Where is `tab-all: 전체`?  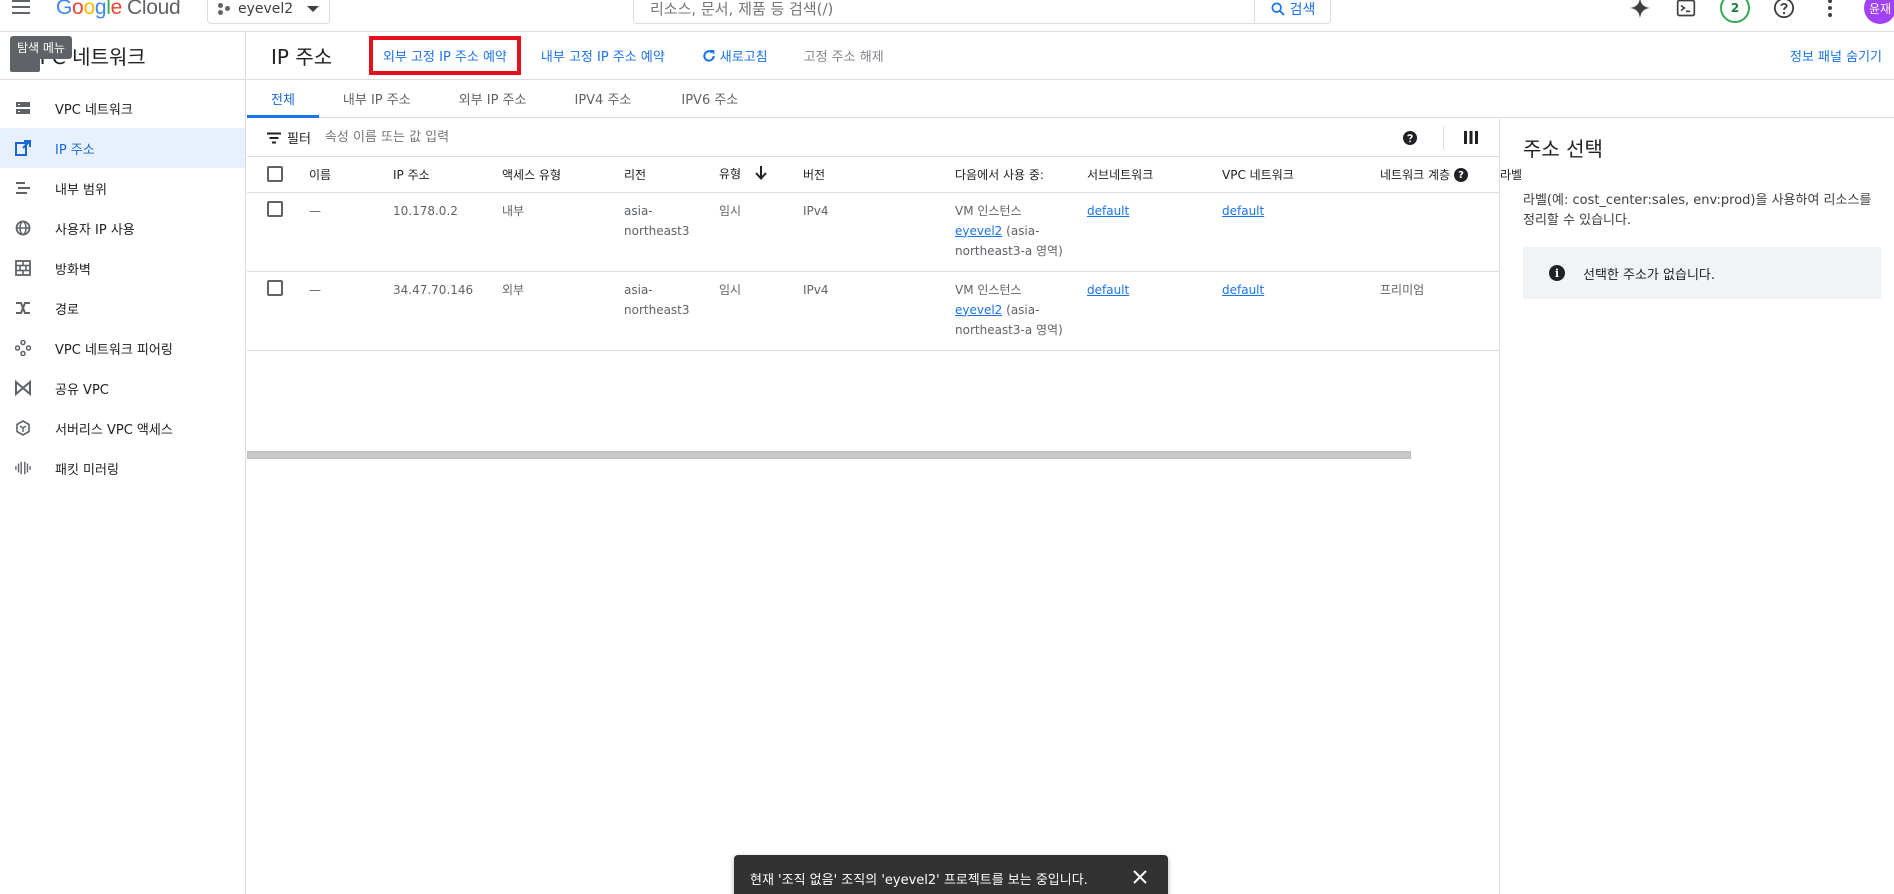
tab-all: 전체 is located at coordinates (283, 98).